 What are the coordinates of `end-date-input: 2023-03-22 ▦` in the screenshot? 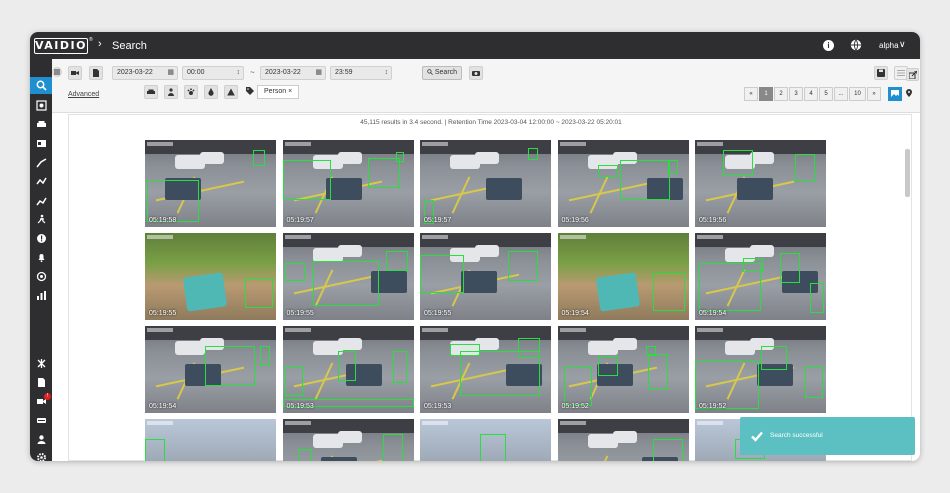 It's located at (293, 73).